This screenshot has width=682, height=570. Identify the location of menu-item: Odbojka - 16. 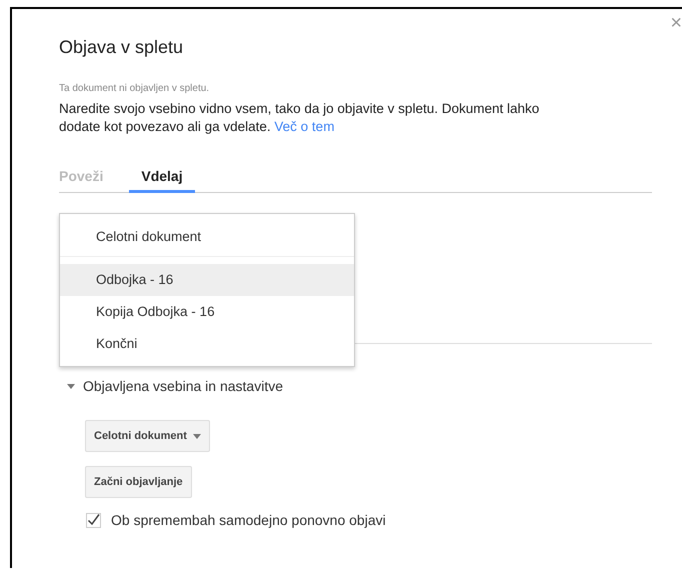
(207, 280).